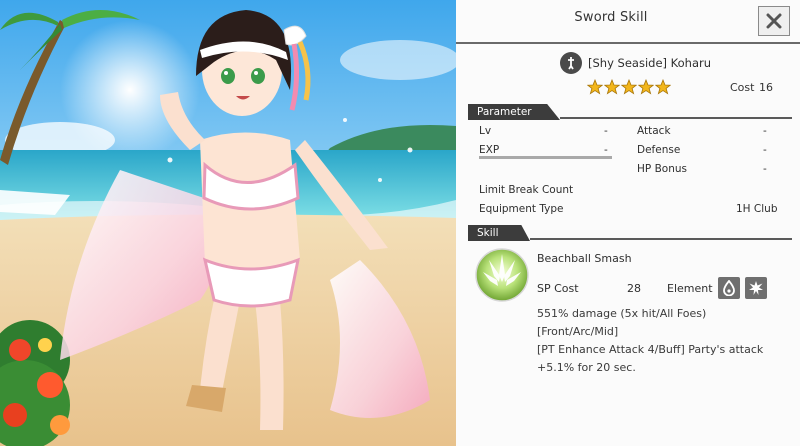 The width and height of the screenshot is (800, 446). Describe the element at coordinates (690, 288) in the screenshot. I see `element-label: Element` at that location.